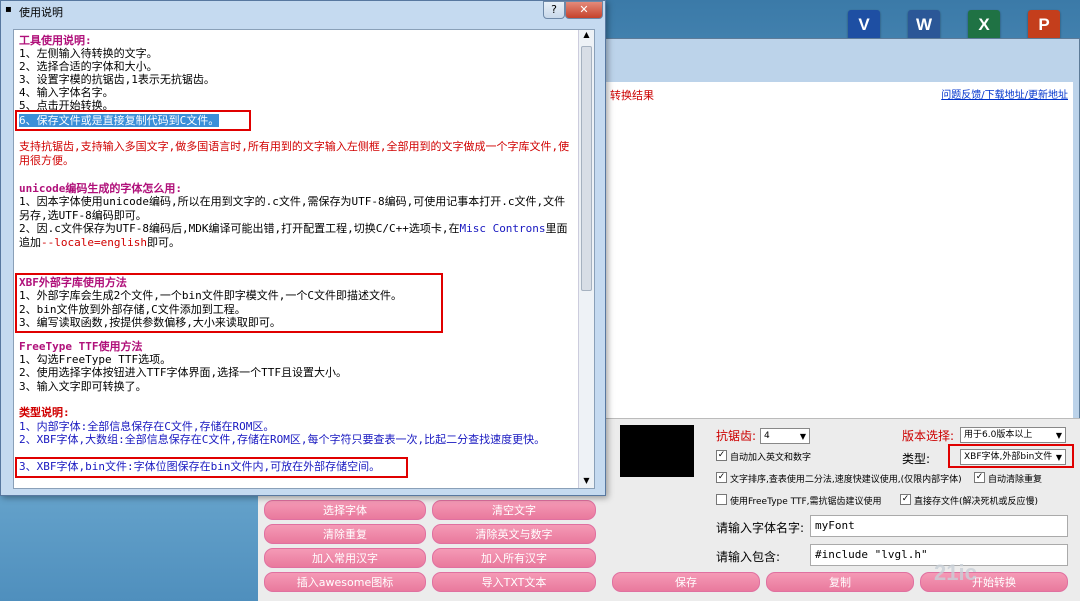 This screenshot has width=1080, height=601. Describe the element at coordinates (296, 373) in the screenshot. I see `text-line: 2、使用选择字体按钮进入TTF字体界面,选择一个TTF且设置大小。` at that location.